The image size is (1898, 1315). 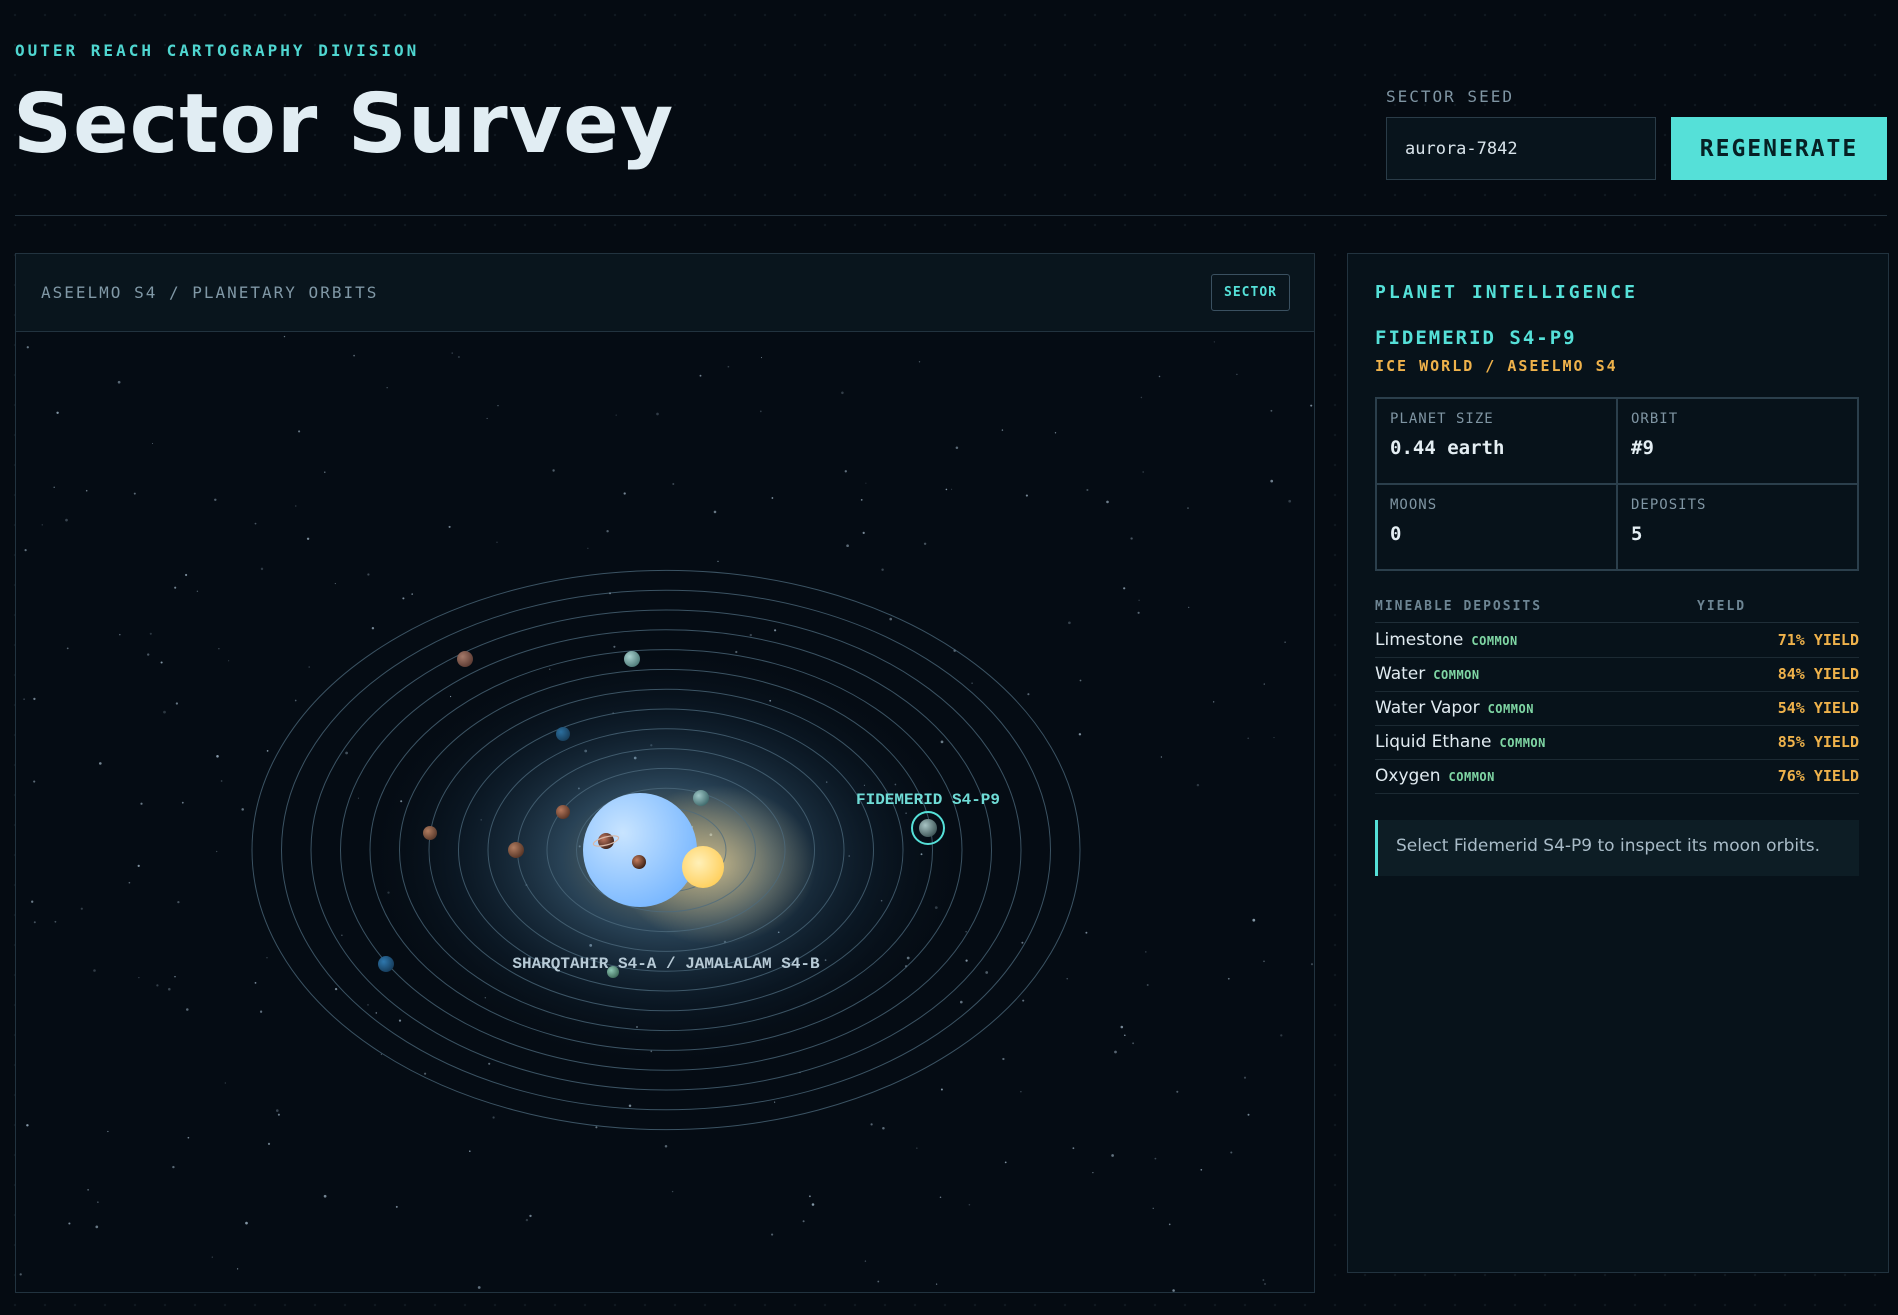 What do you see at coordinates (1250, 292) in the screenshot?
I see `sector-button: SECTOR` at bounding box center [1250, 292].